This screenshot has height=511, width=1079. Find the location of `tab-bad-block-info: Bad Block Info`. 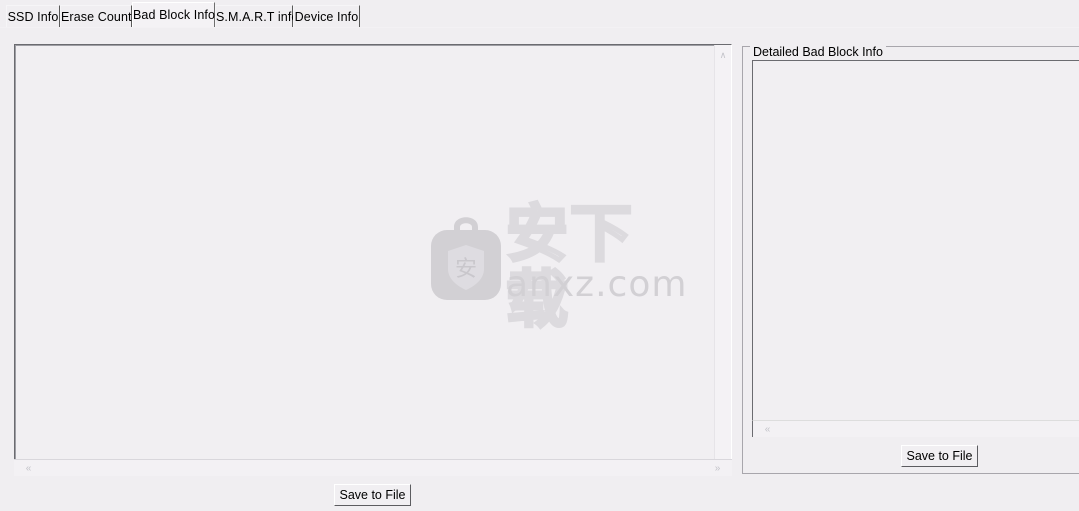

tab-bad-block-info: Bad Block Info is located at coordinates (173, 14).